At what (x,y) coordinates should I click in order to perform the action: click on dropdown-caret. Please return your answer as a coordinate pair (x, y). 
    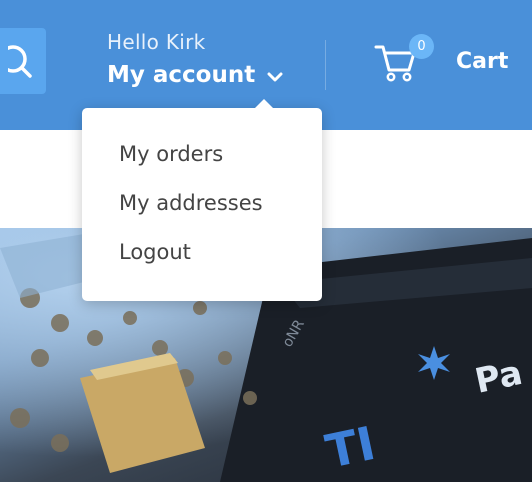
    Looking at the image, I should click on (264, 103).